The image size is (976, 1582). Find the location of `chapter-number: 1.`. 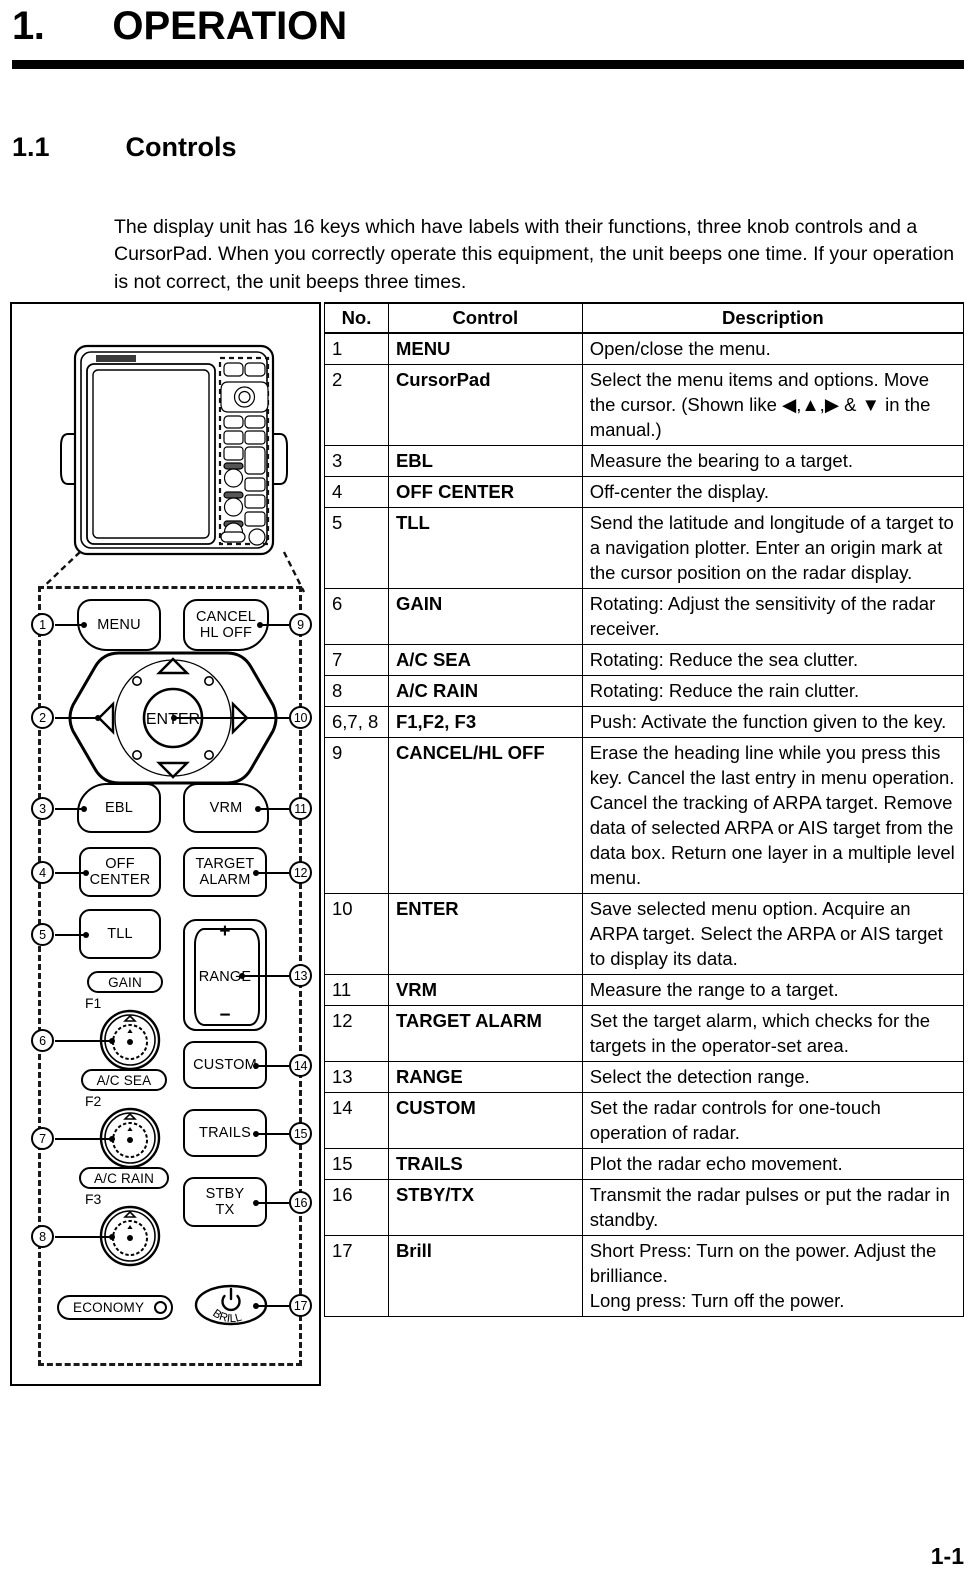

chapter-number: 1. is located at coordinates (28, 26).